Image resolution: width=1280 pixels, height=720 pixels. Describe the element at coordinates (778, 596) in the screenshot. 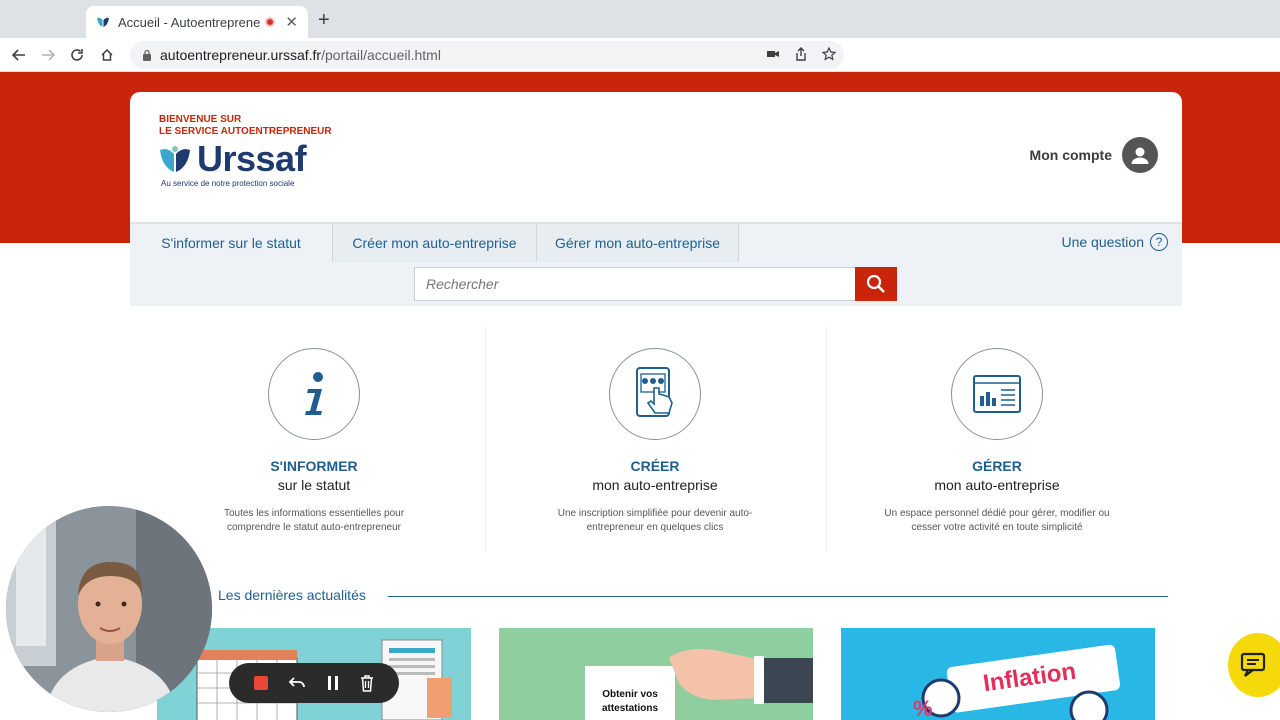

I see `news-divider` at that location.